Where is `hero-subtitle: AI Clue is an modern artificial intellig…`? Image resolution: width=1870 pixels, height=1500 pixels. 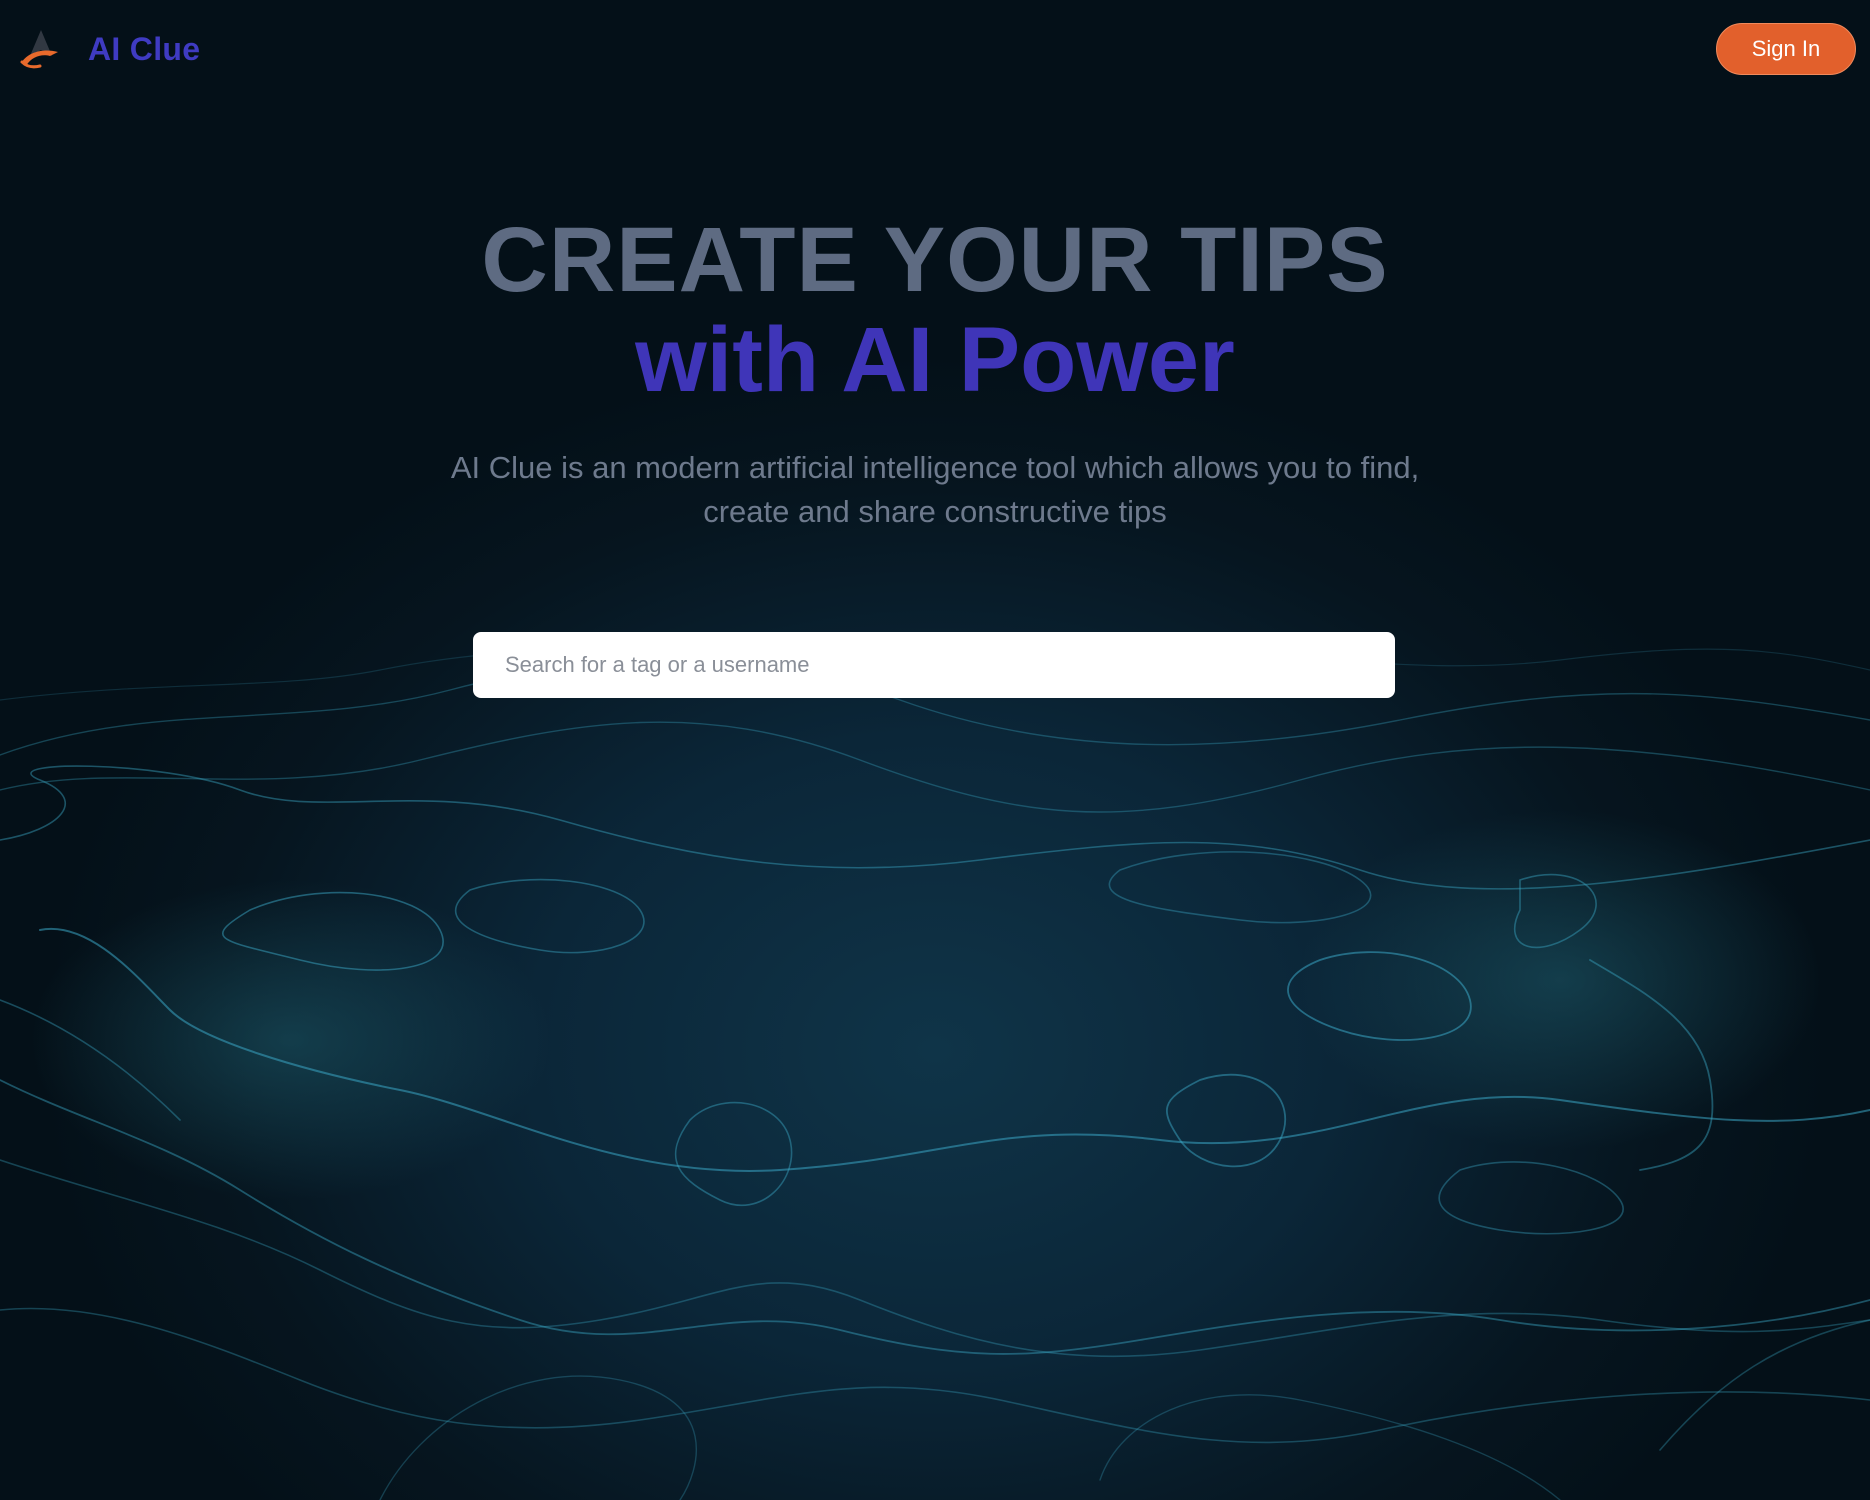 hero-subtitle: AI Clue is an modern artificial intellig… is located at coordinates (935, 489).